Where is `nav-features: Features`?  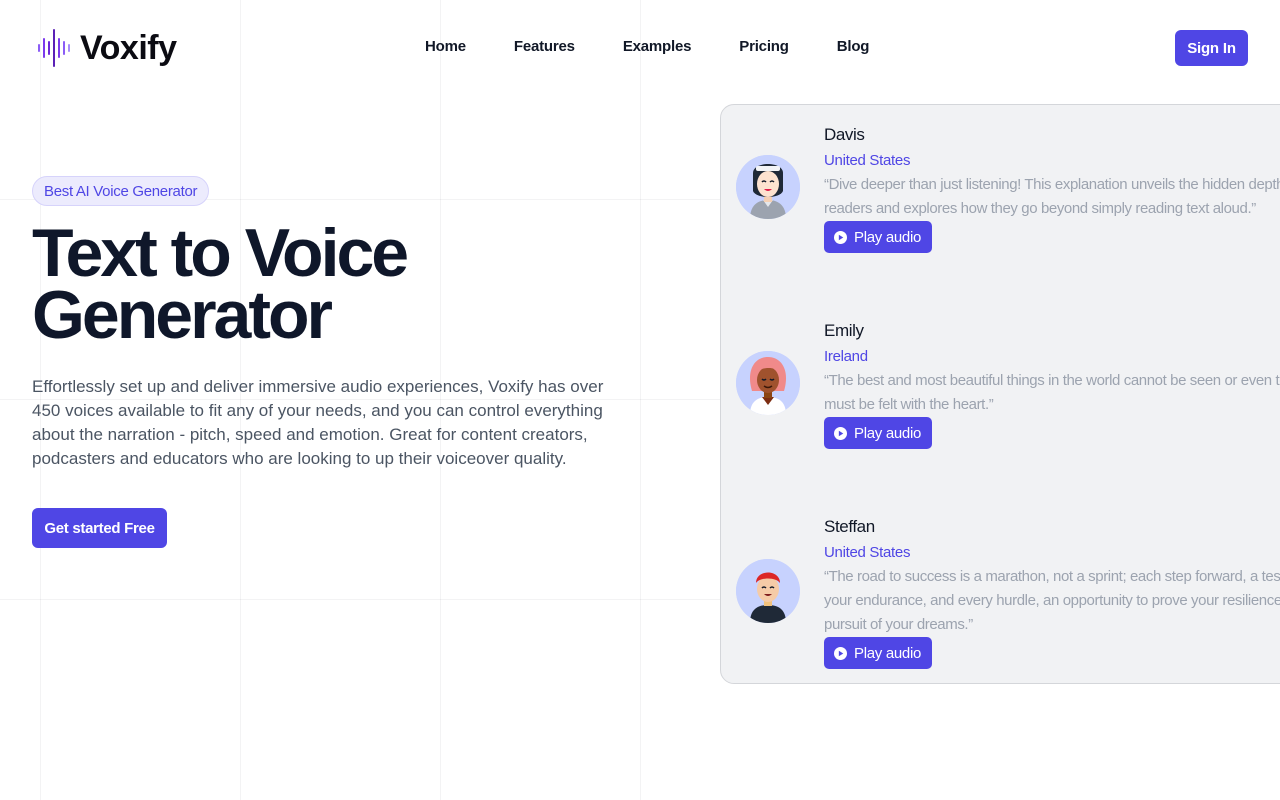 nav-features: Features is located at coordinates (544, 47).